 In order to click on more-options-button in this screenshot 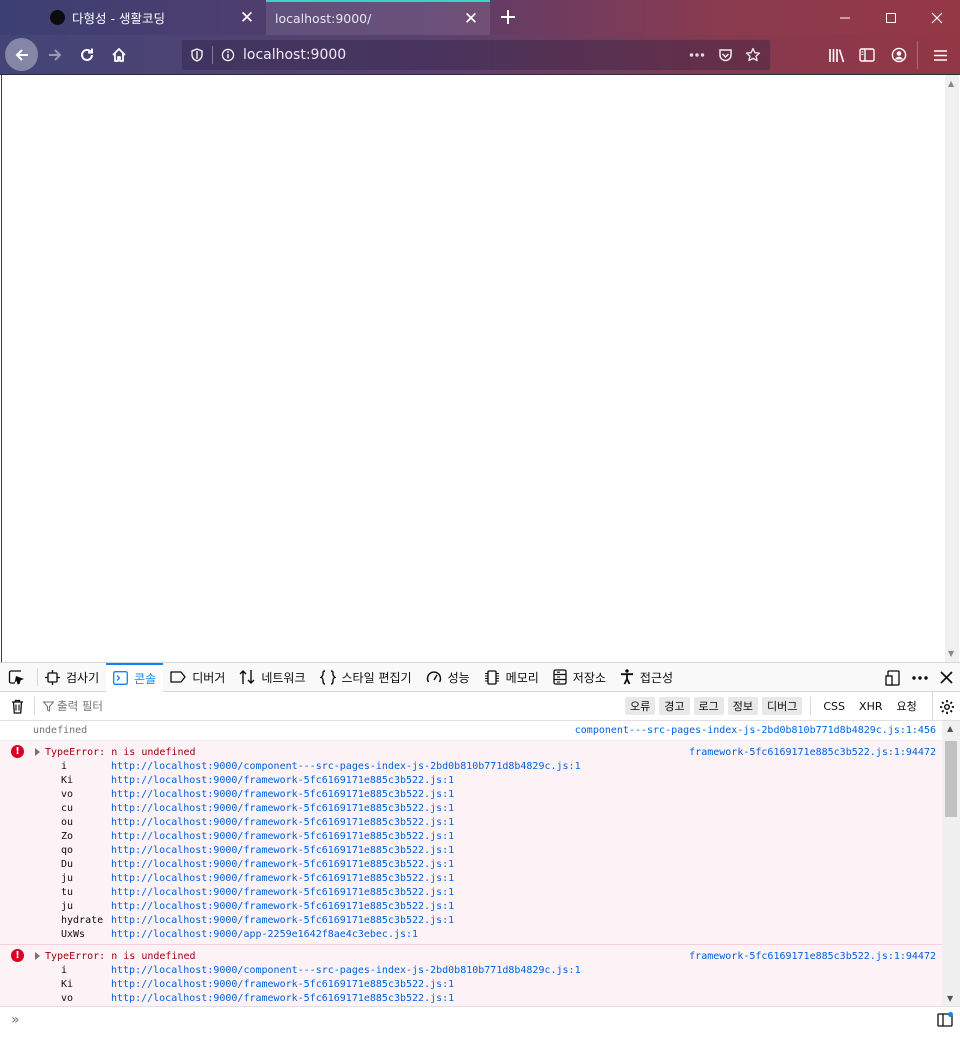, I will do `click(920, 677)`.